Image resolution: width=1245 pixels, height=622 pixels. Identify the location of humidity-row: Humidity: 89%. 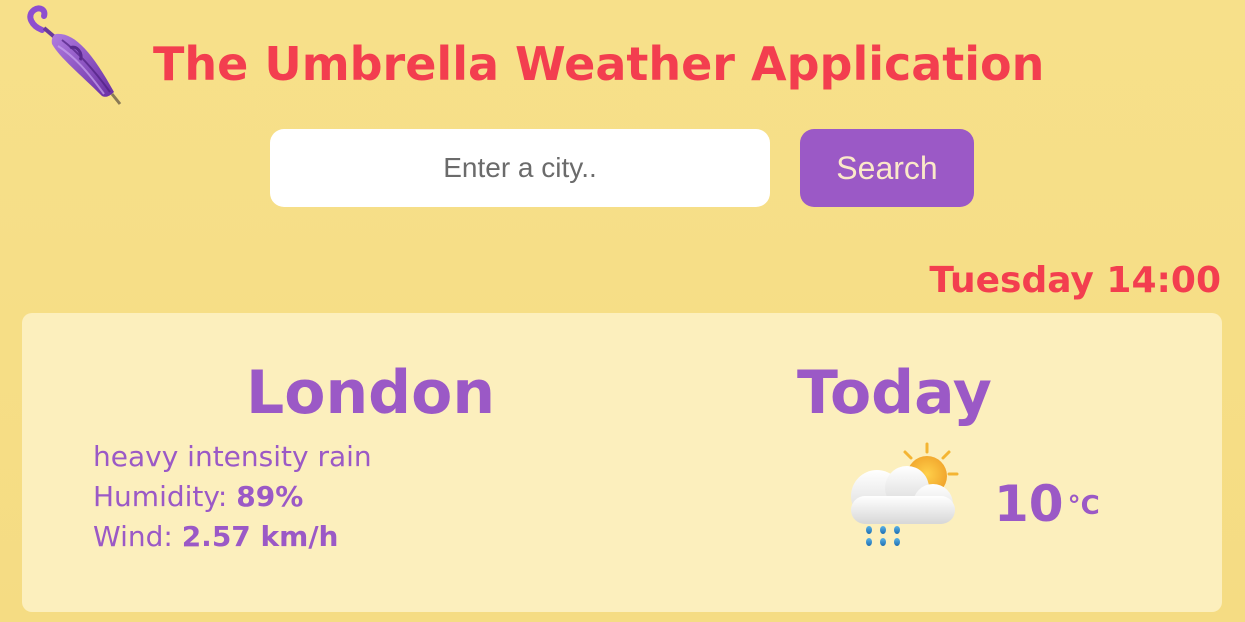
(232, 497).